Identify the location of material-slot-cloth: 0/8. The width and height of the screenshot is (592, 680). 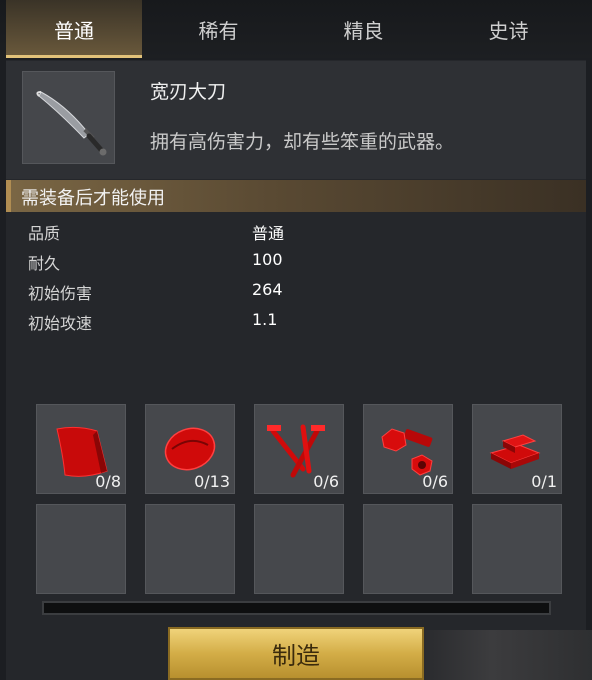
(81, 449).